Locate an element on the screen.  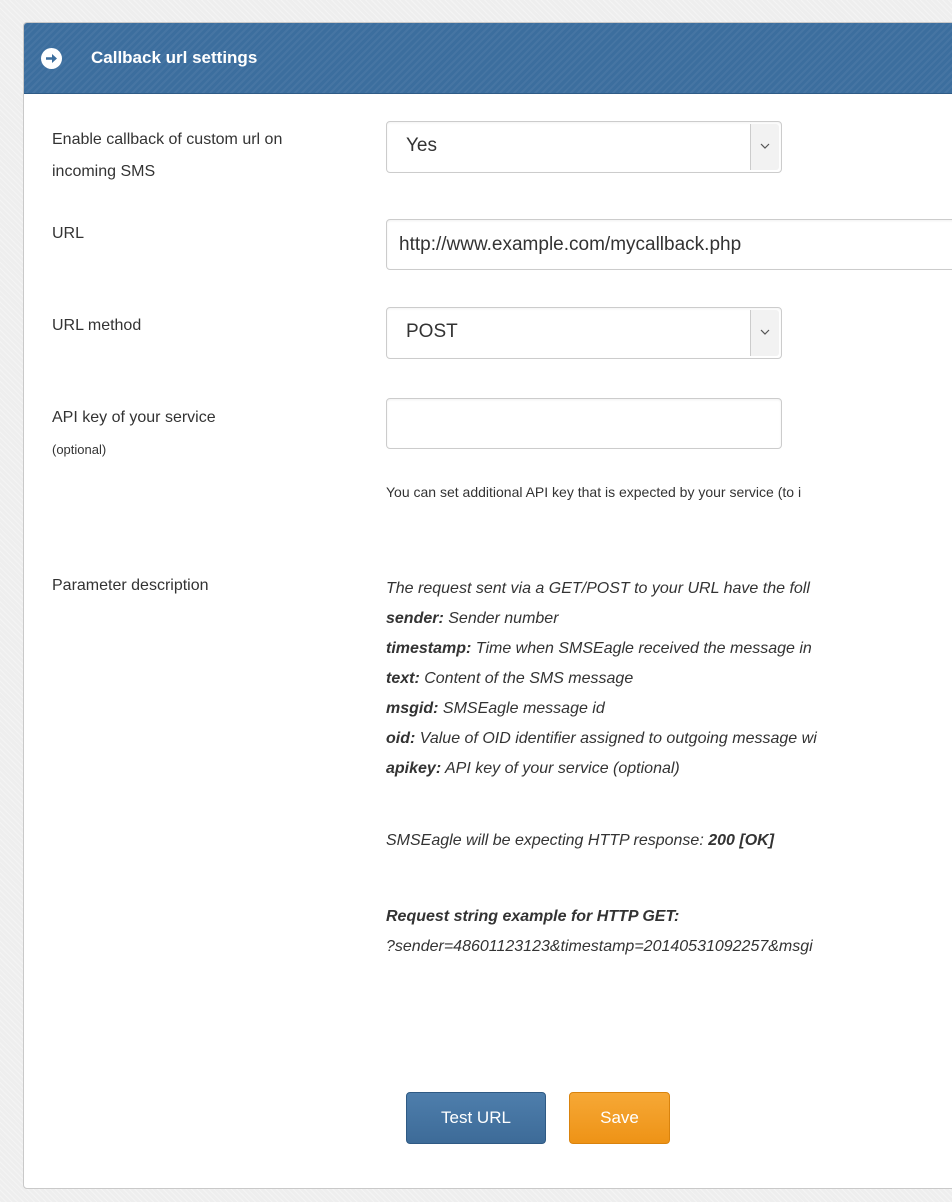
http-response-code: 200 [OK] is located at coordinates (741, 840).